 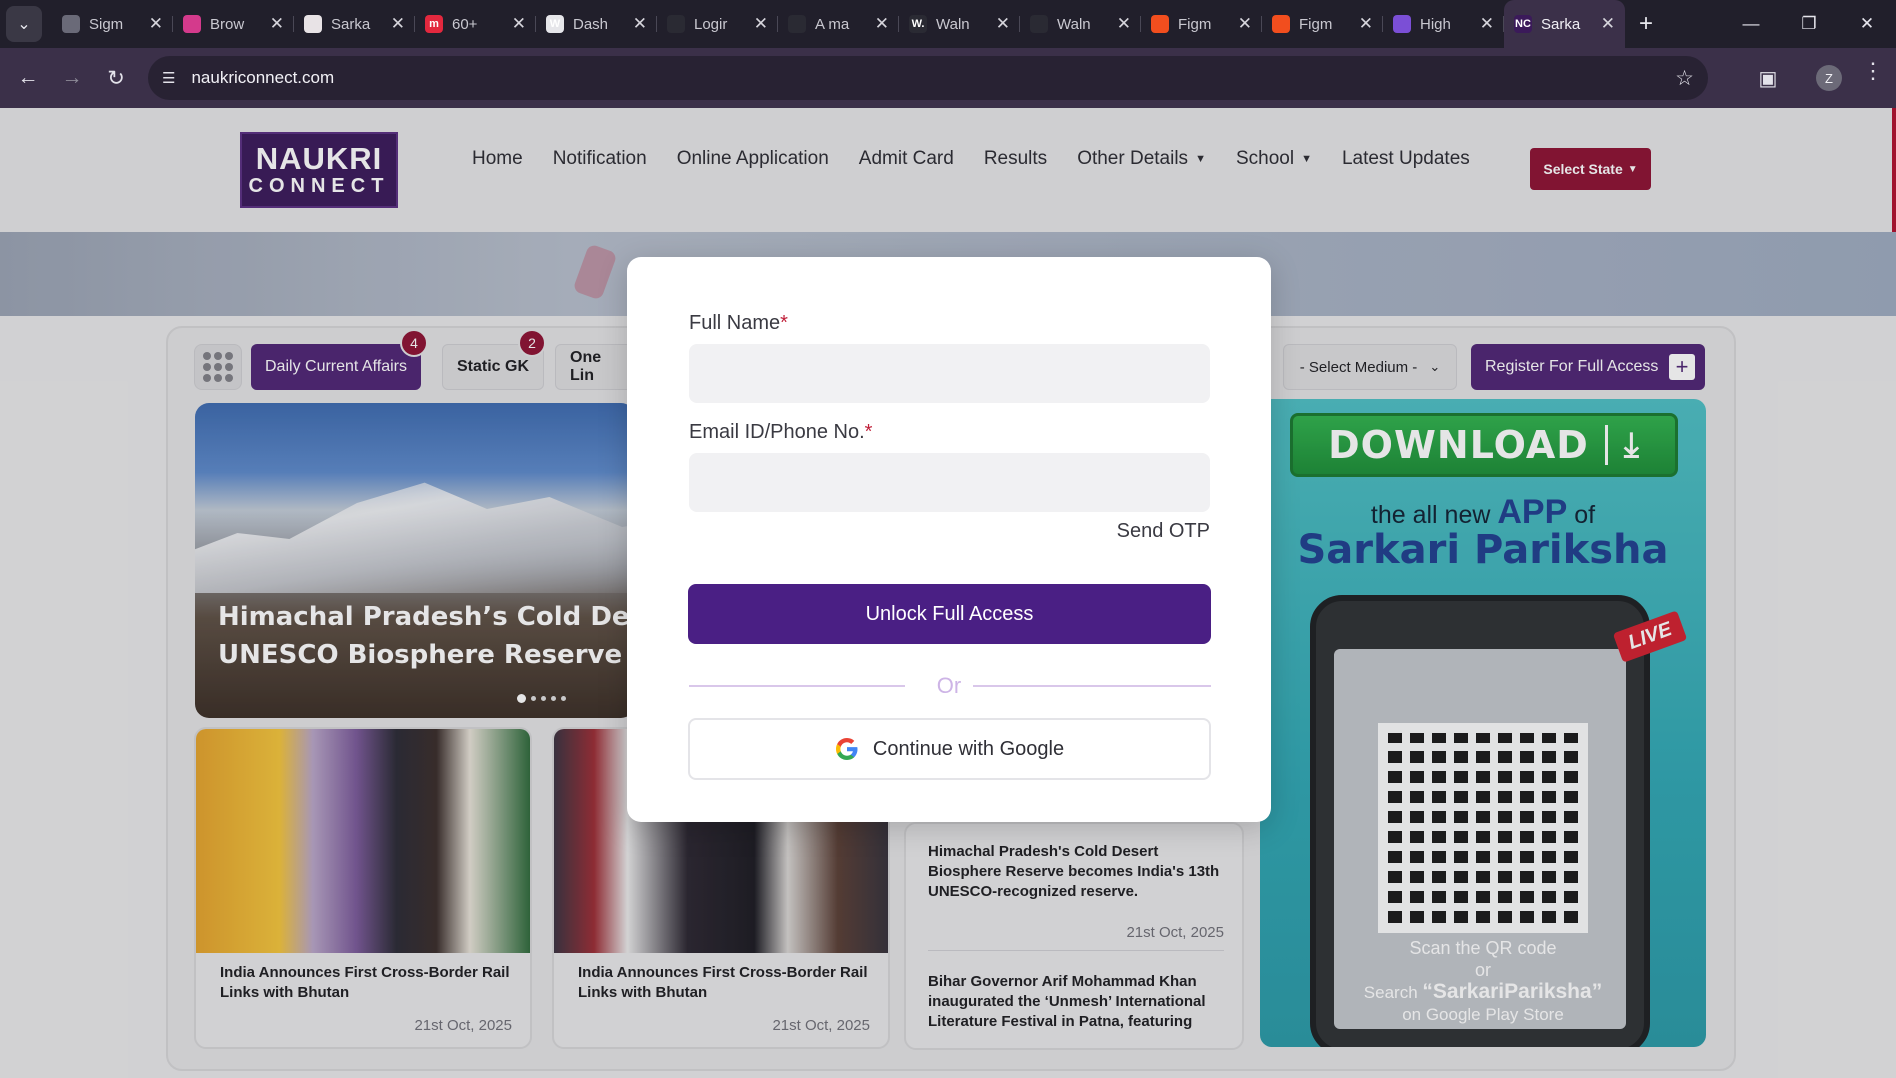 I want to click on email-phone-input, so click(x=949, y=482).